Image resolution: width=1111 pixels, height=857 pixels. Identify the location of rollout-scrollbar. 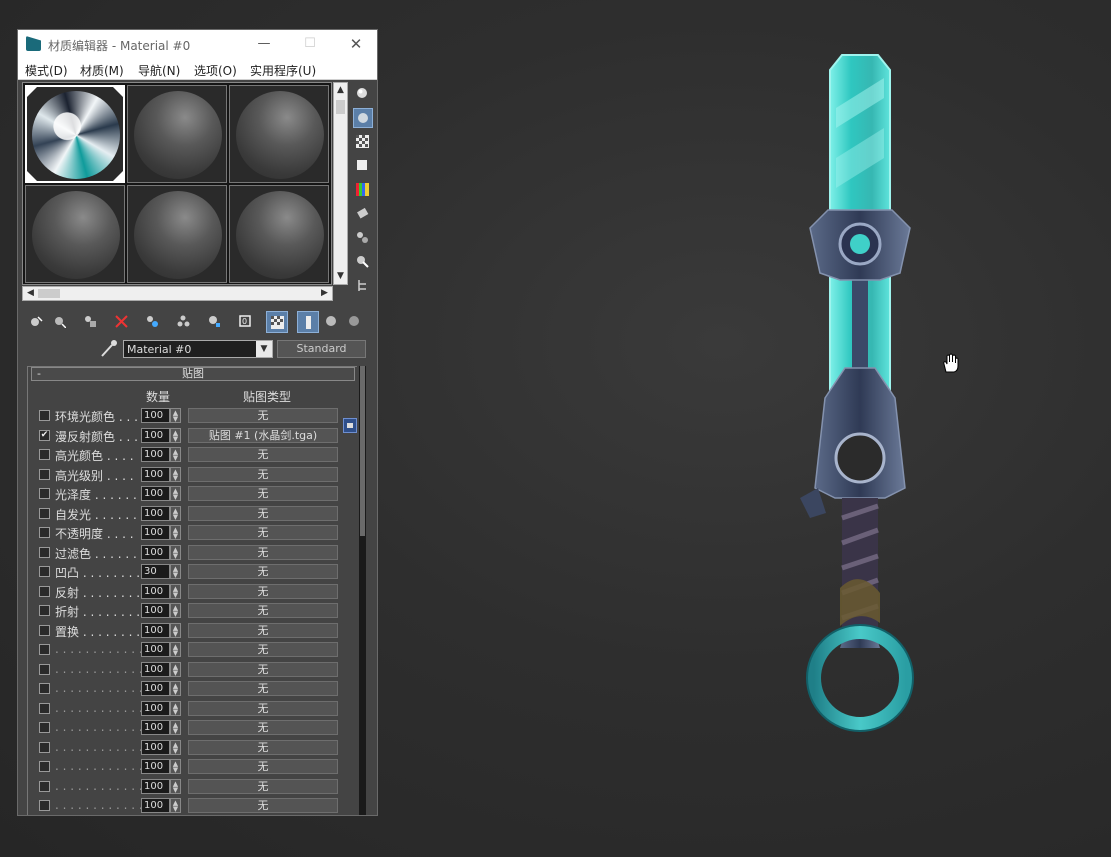
(362, 590).